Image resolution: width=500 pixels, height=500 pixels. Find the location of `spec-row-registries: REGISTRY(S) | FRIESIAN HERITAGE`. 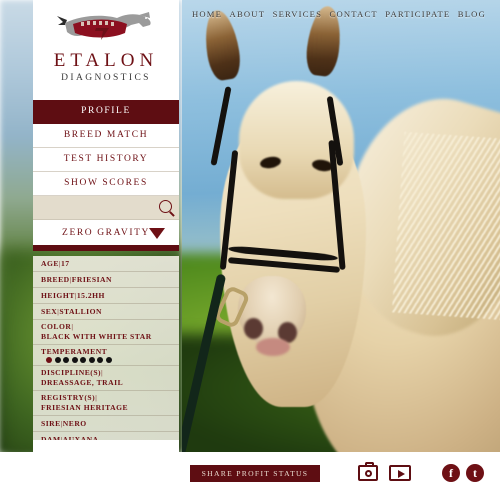

spec-row-registries: REGISTRY(S) | FRIESIAN HERITAGE is located at coordinates (106, 403).